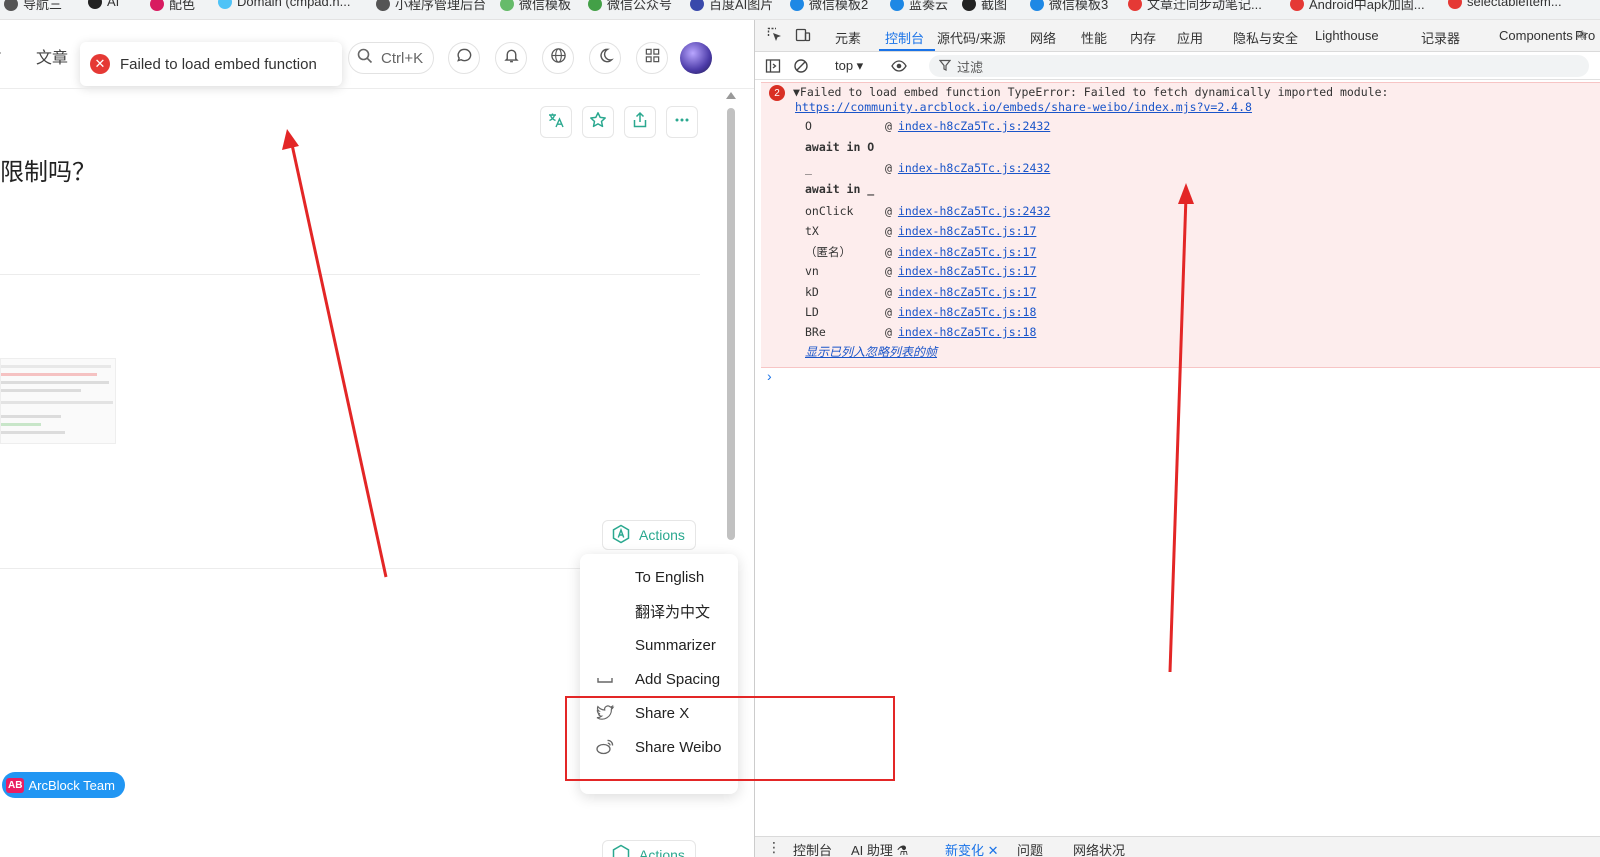 This screenshot has height=857, width=1600. What do you see at coordinates (1585, 35) in the screenshot?
I see `devtools-tab: Pro` at bounding box center [1585, 35].